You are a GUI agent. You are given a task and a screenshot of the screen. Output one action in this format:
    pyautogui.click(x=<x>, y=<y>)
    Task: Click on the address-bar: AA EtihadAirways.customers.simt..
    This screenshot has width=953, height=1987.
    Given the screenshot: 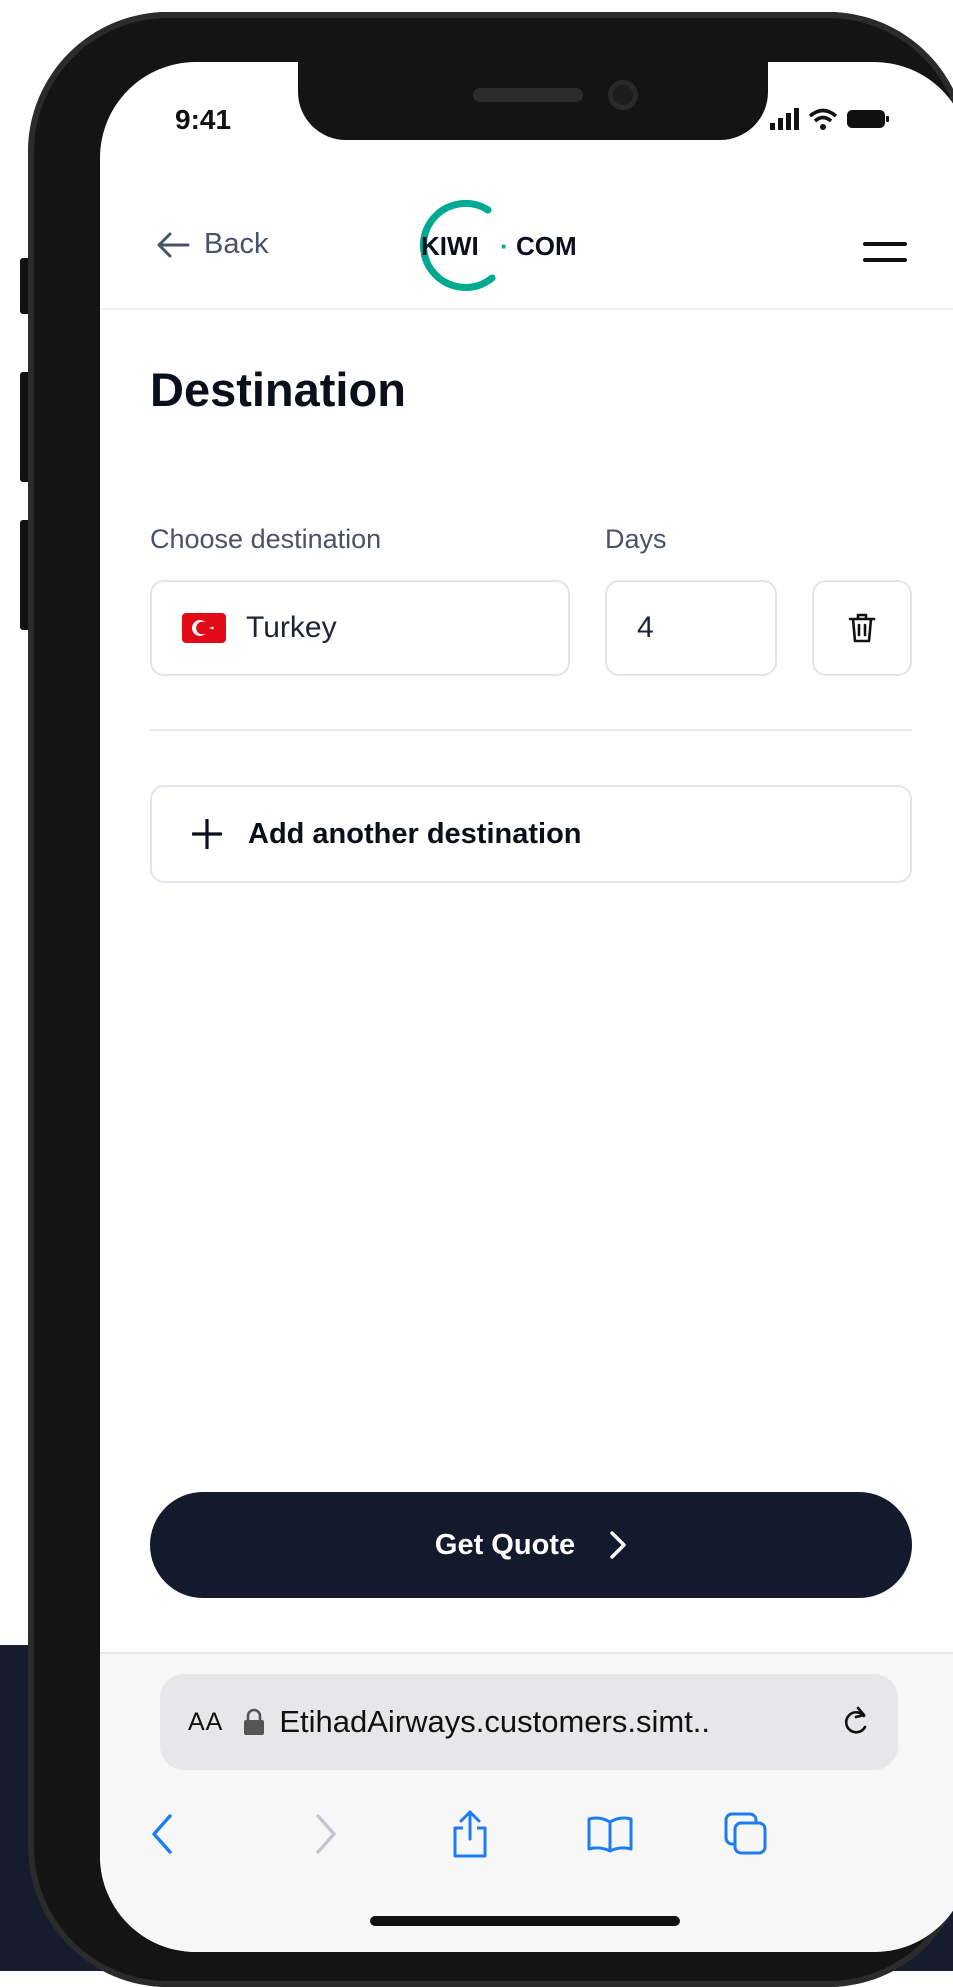 What is the action you would take?
    pyautogui.click(x=529, y=1722)
    